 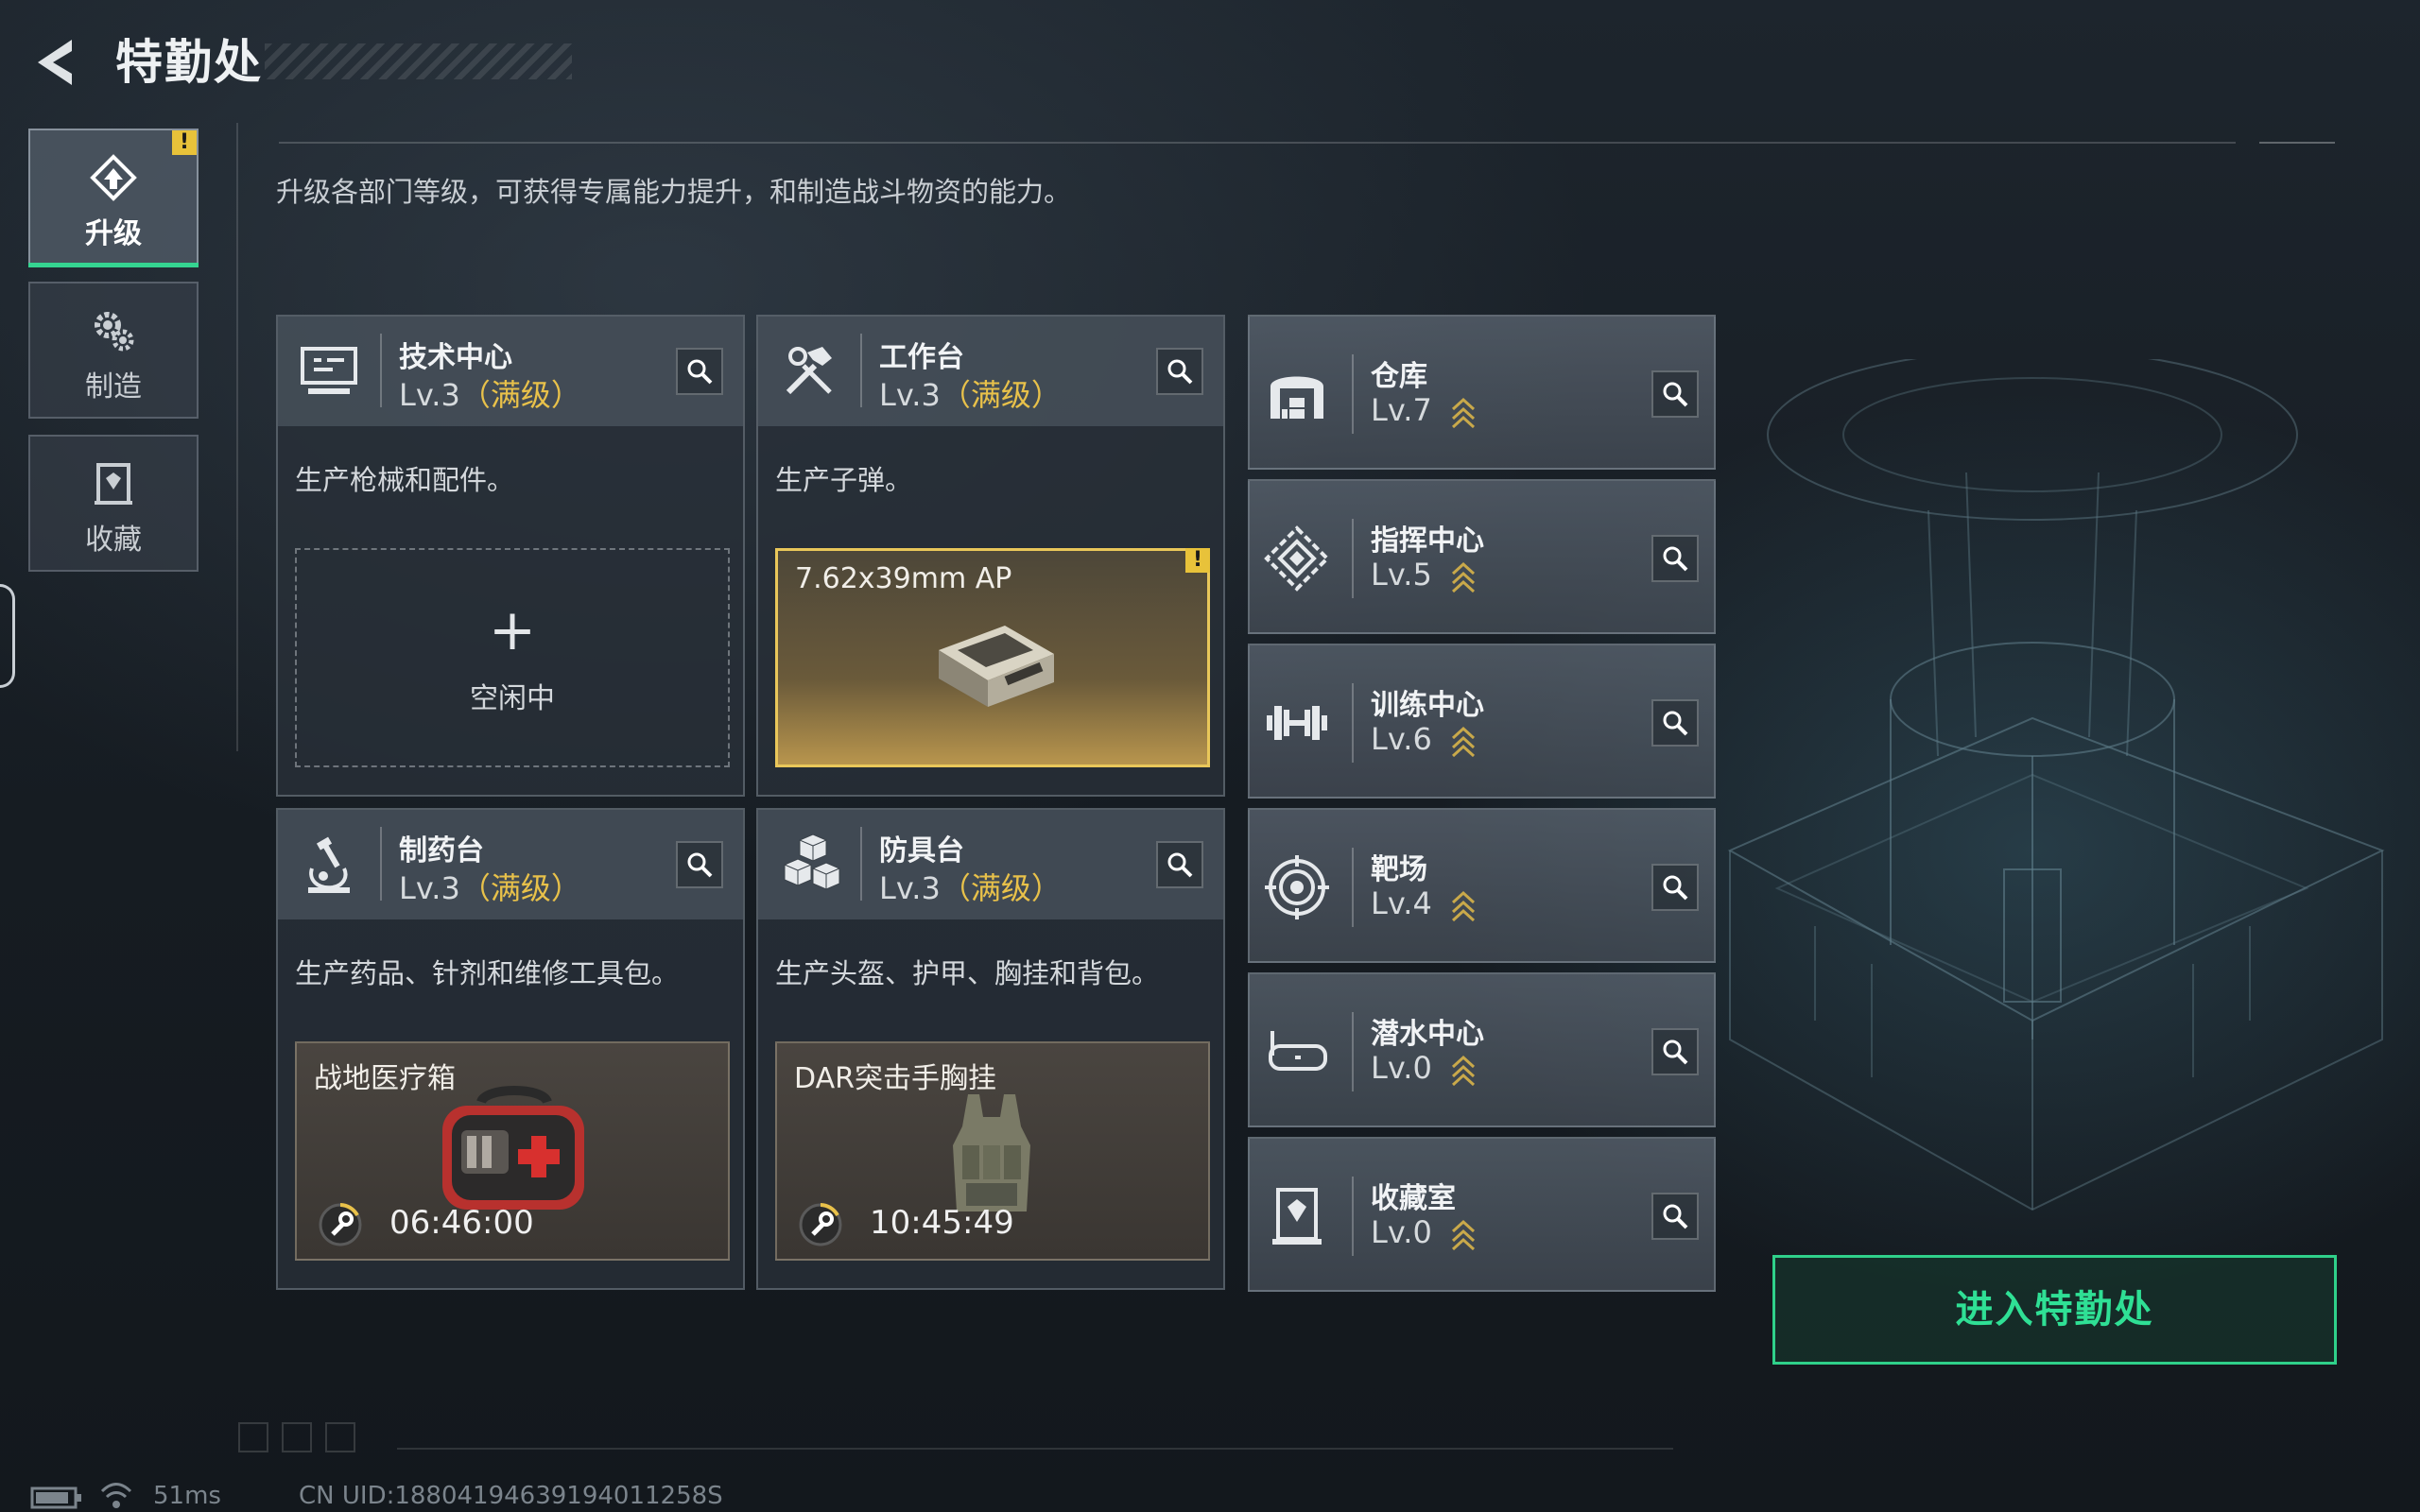 I want to click on ping-value: 51ms, so click(x=187, y=1496).